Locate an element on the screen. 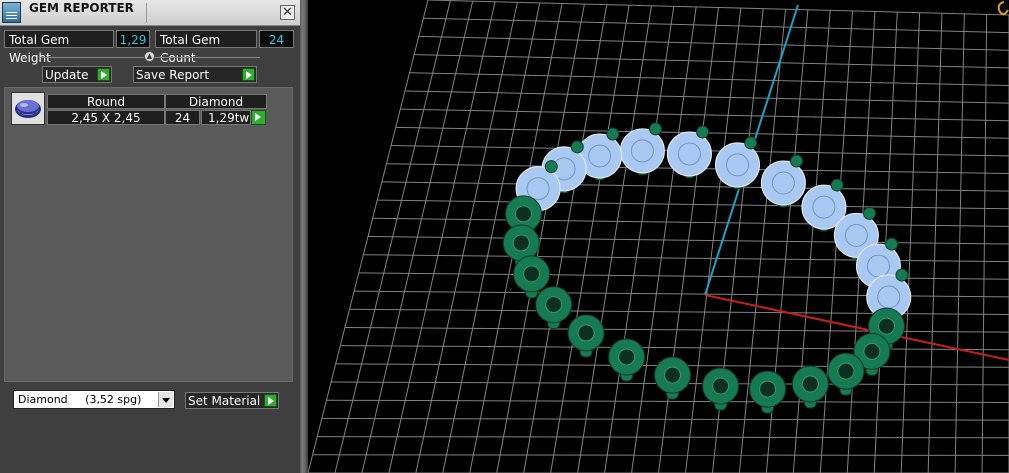 This screenshot has width=1009, height=473. set-material-button: Set Material is located at coordinates (232, 400).